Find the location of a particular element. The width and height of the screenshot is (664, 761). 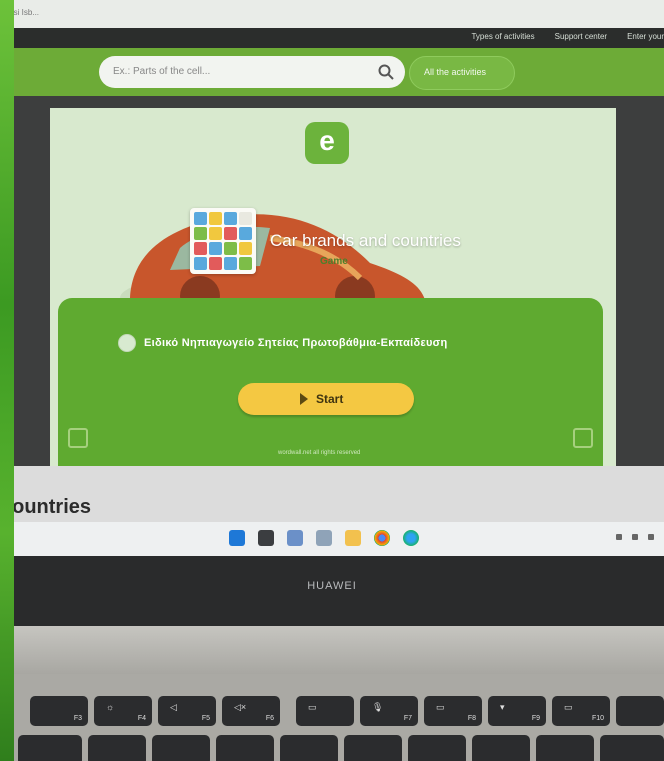

page-title: countries is located at coordinates (49, 507).